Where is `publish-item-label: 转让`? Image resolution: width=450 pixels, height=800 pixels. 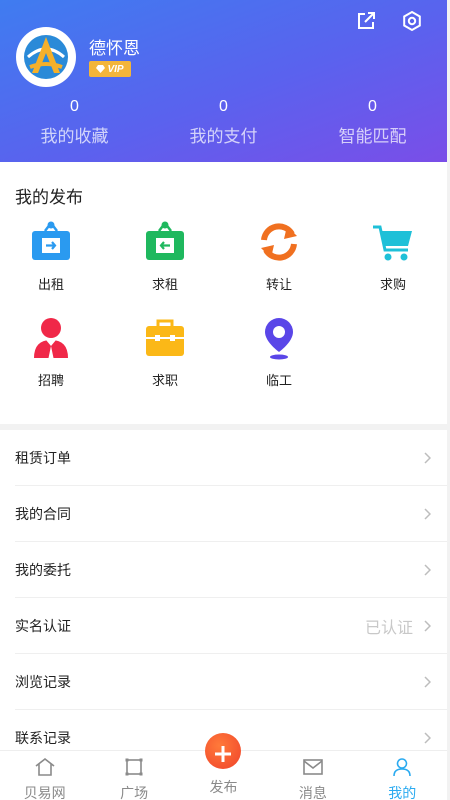 publish-item-label: 转让 is located at coordinates (278, 284).